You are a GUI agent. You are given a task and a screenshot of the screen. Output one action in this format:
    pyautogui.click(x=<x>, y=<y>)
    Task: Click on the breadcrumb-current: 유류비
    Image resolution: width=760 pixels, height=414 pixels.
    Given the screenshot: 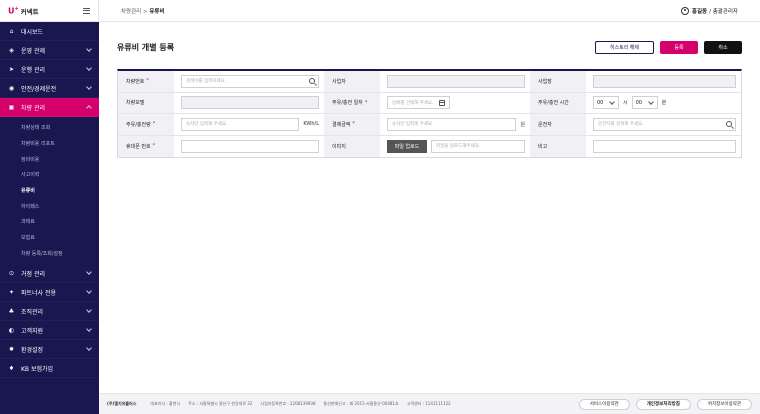 What is the action you would take?
    pyautogui.click(x=157, y=11)
    